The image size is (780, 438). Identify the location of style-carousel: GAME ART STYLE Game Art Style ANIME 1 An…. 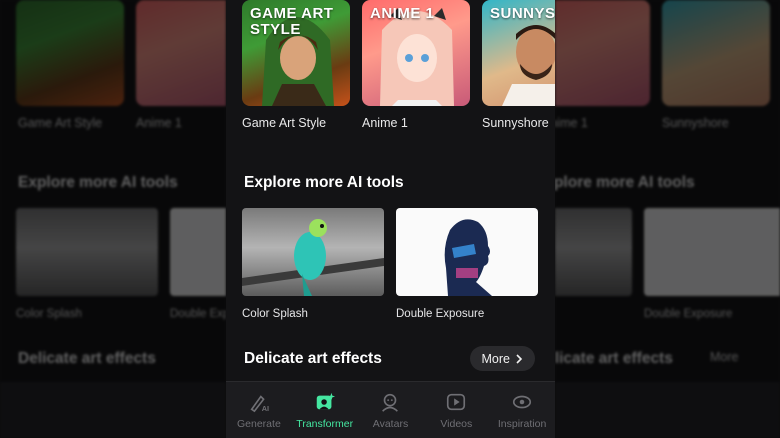
(398, 65).